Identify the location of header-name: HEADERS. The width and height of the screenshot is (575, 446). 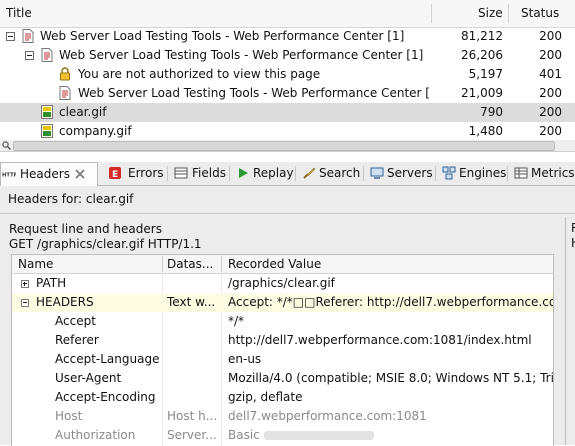
(65, 302).